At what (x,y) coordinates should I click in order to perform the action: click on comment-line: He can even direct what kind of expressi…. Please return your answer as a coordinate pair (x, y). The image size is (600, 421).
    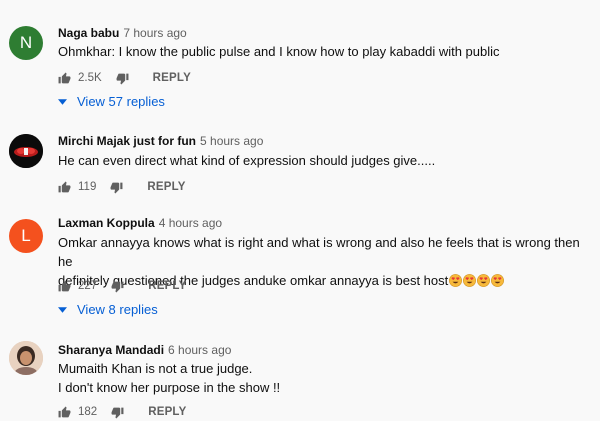
    Looking at the image, I should click on (247, 160).